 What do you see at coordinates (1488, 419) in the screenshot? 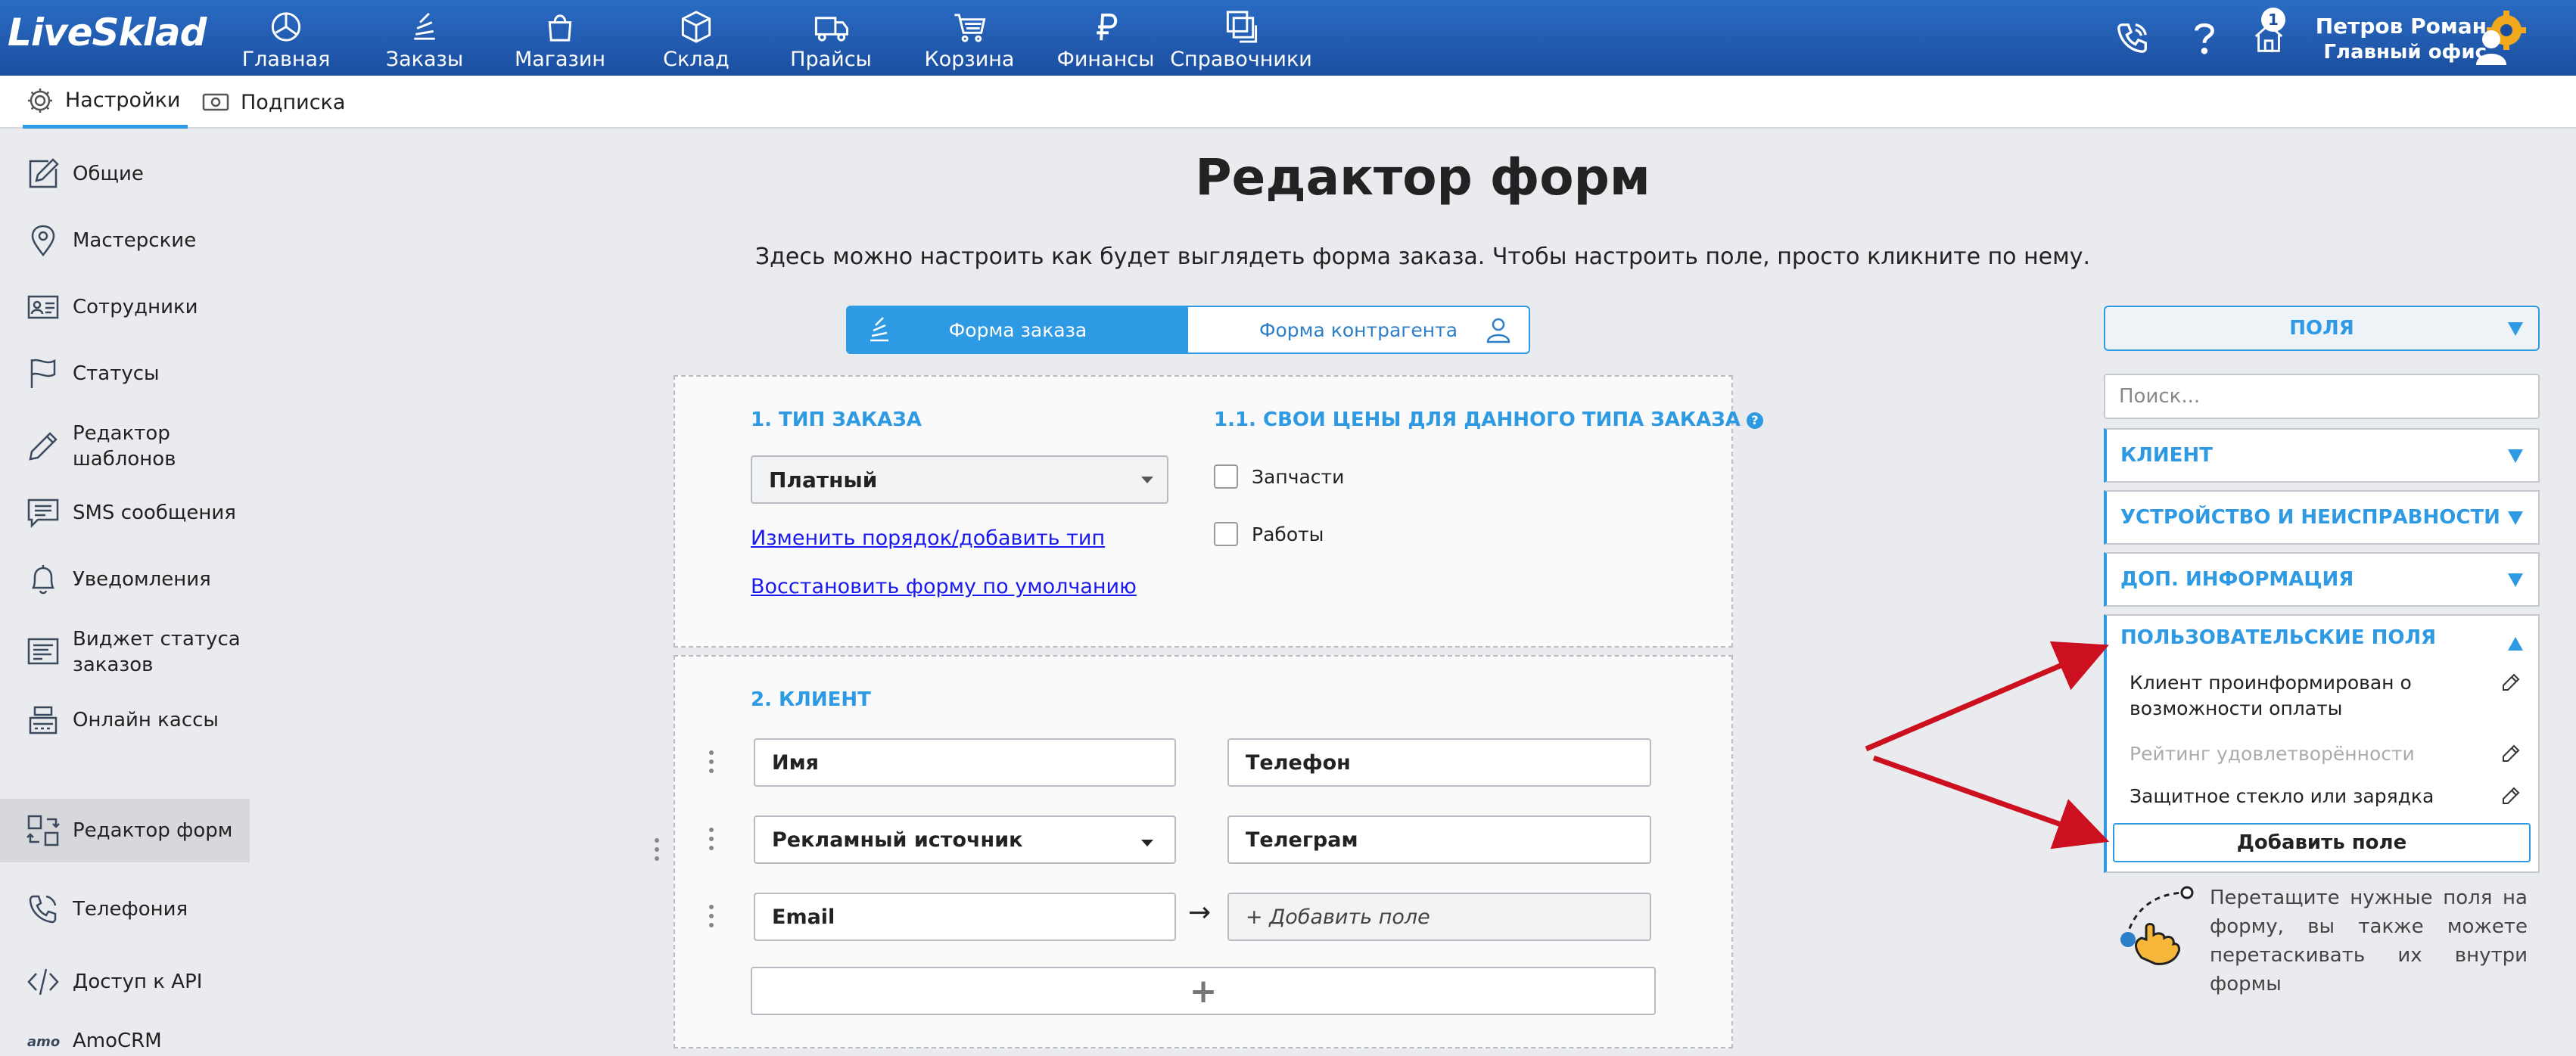
I see `section-custom-prices-title: 1.1. СВОИ ЦЕНЫ ДЛЯ ДАННОГО ТИПА ЗАКАЗА?` at bounding box center [1488, 419].